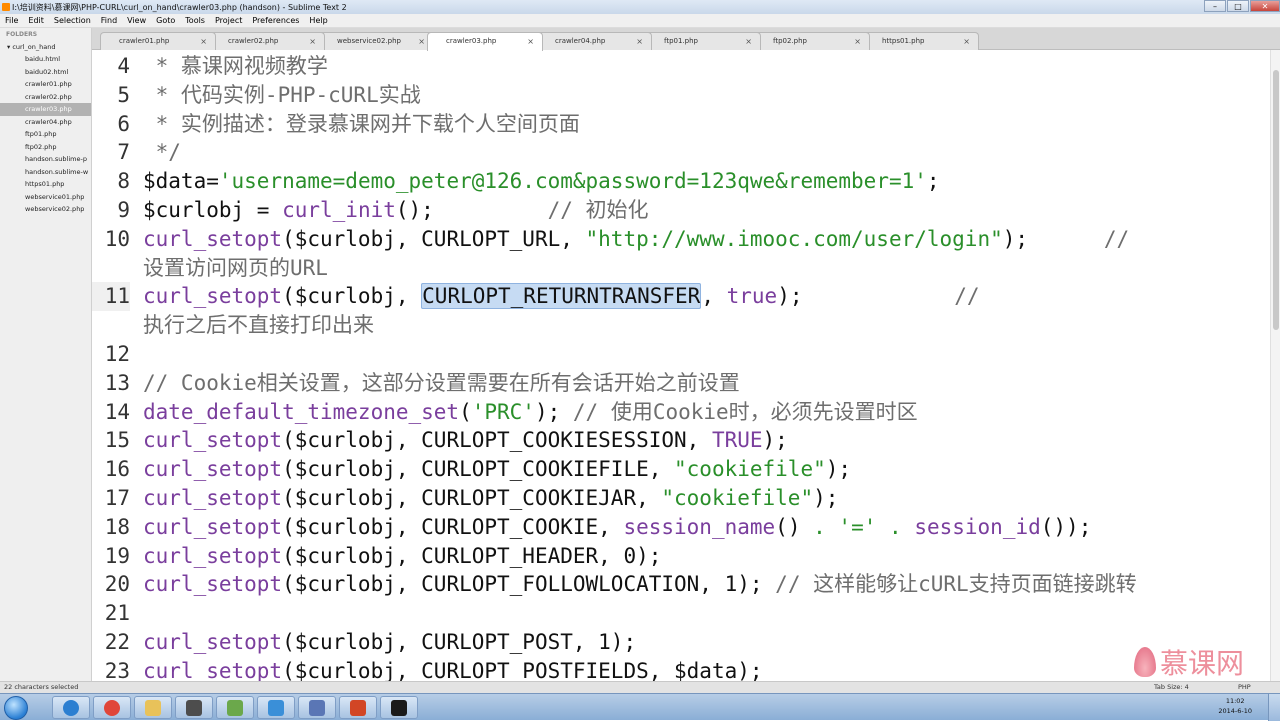 The height and width of the screenshot is (721, 1280). Describe the element at coordinates (794, 526) in the screenshot. I see `code-token: ()` at that location.